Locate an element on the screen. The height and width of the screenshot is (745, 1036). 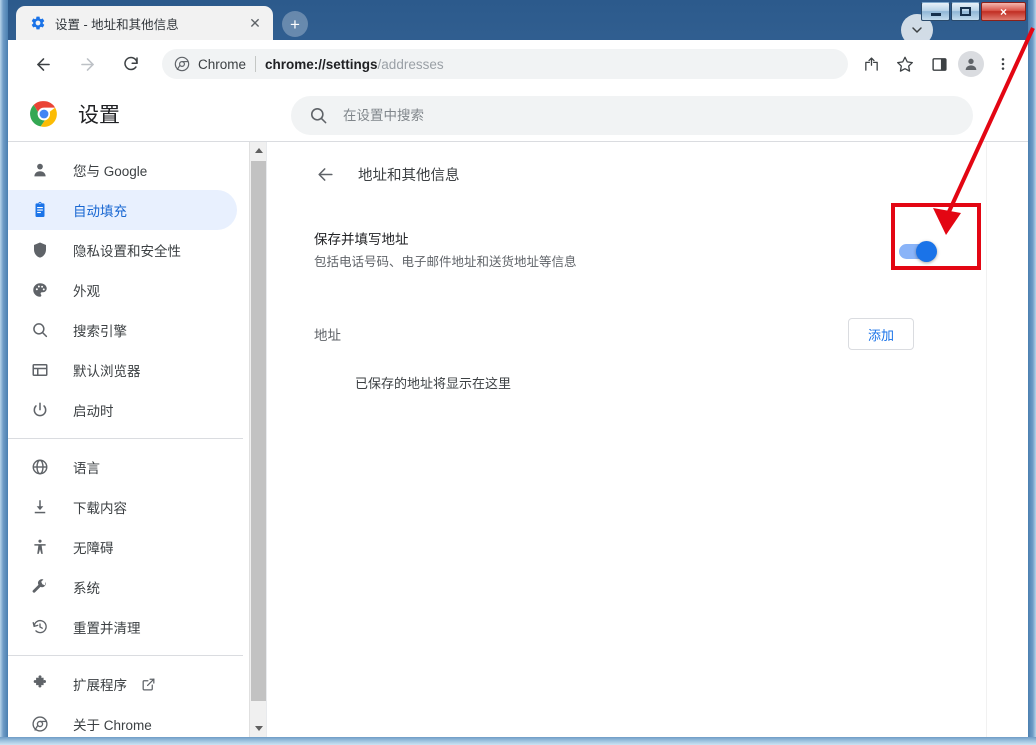
star-icon is located at coordinates (905, 64).